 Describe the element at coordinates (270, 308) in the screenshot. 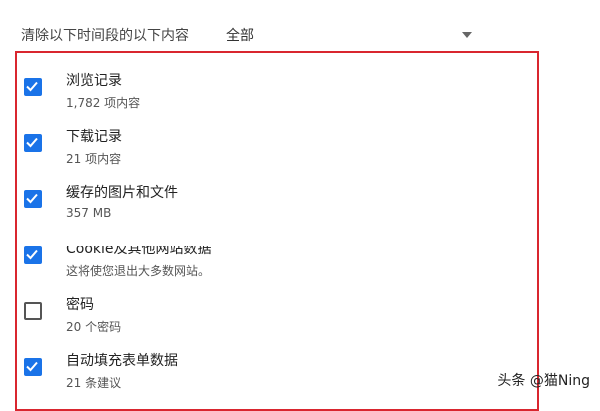

I see `item-passwords: 密码 20 个密码` at that location.